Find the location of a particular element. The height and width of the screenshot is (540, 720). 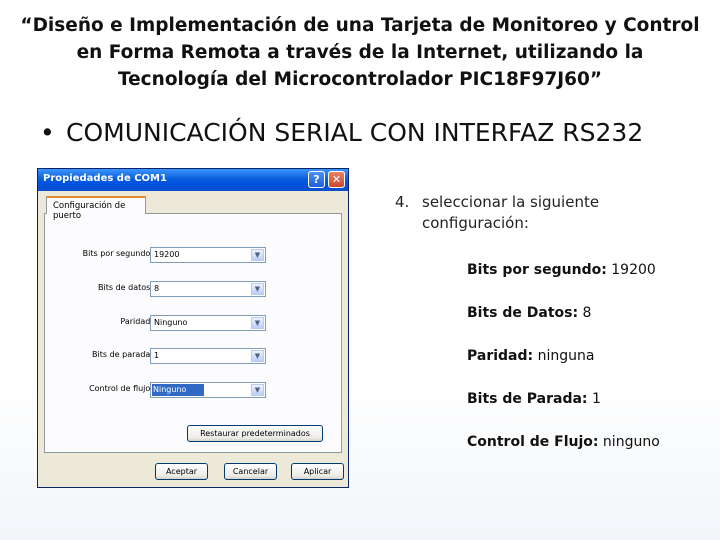

config-item: Bits por segundo: 19200 is located at coordinates (561, 270).